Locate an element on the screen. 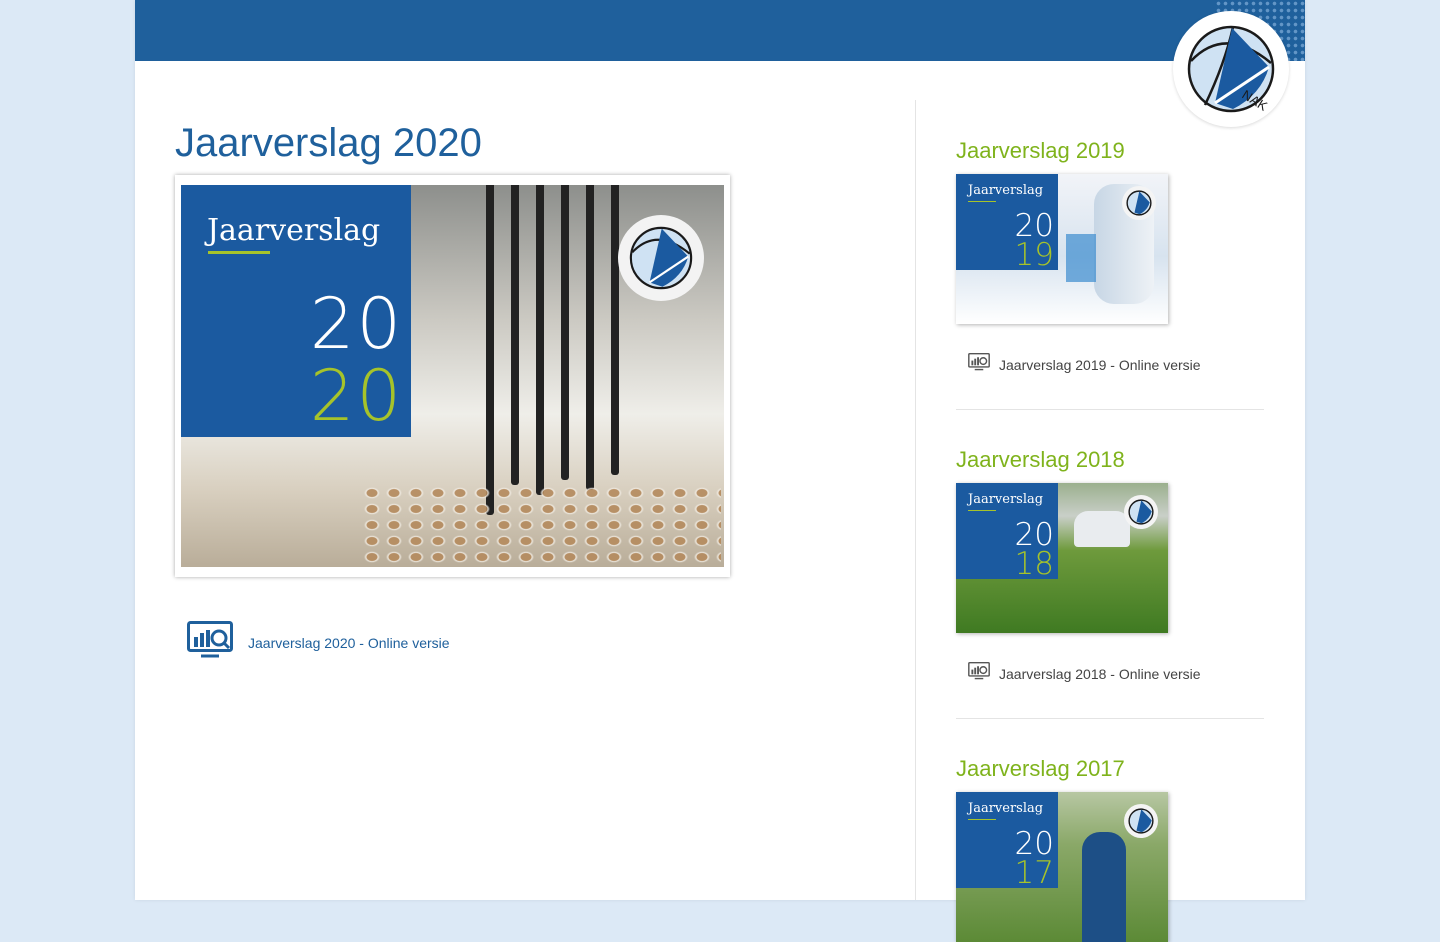 The height and width of the screenshot is (942, 1440). cover-year-top: 20 is located at coordinates (356, 324).